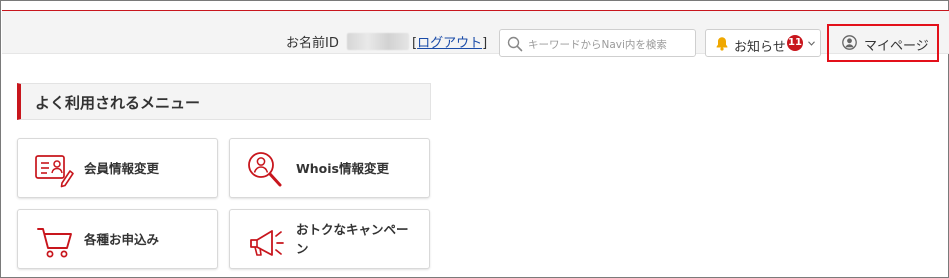 The height and width of the screenshot is (278, 949). What do you see at coordinates (722, 44) in the screenshot?
I see `bell-icon` at bounding box center [722, 44].